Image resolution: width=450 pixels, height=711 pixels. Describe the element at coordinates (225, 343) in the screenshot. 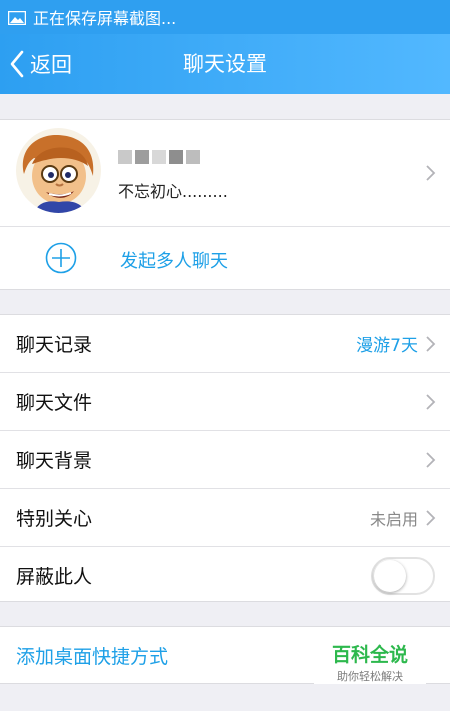

I see `settings-item-chat-history: 聊天记录 漫游7天` at that location.